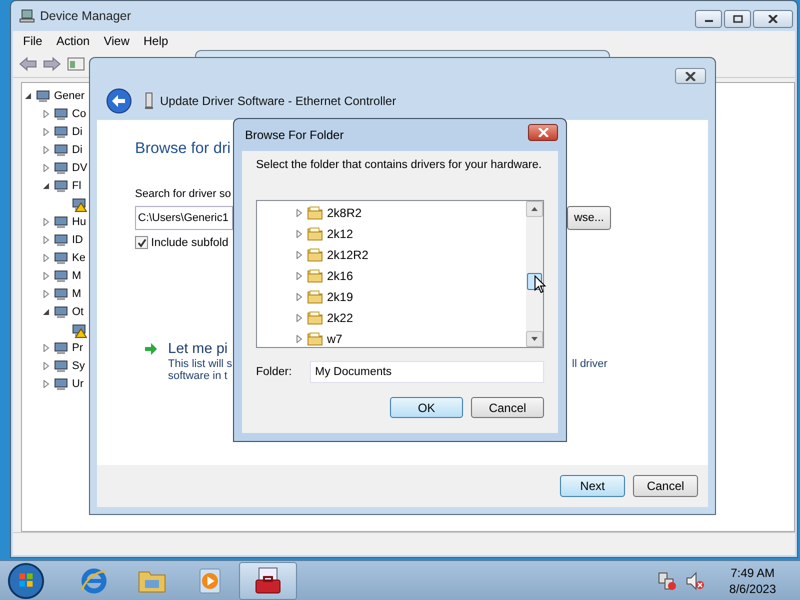 The image size is (800, 600). What do you see at coordinates (278, 101) in the screenshot?
I see `wizard-title: Update Driver Software - Ethernet Controller` at bounding box center [278, 101].